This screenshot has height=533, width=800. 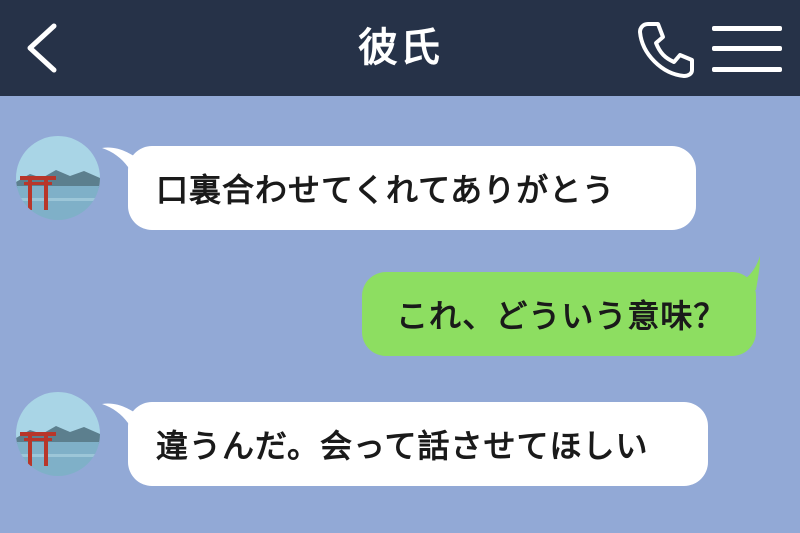 I want to click on message-bubble-received: 口裏合わせてくれてありがとう, so click(x=412, y=188).